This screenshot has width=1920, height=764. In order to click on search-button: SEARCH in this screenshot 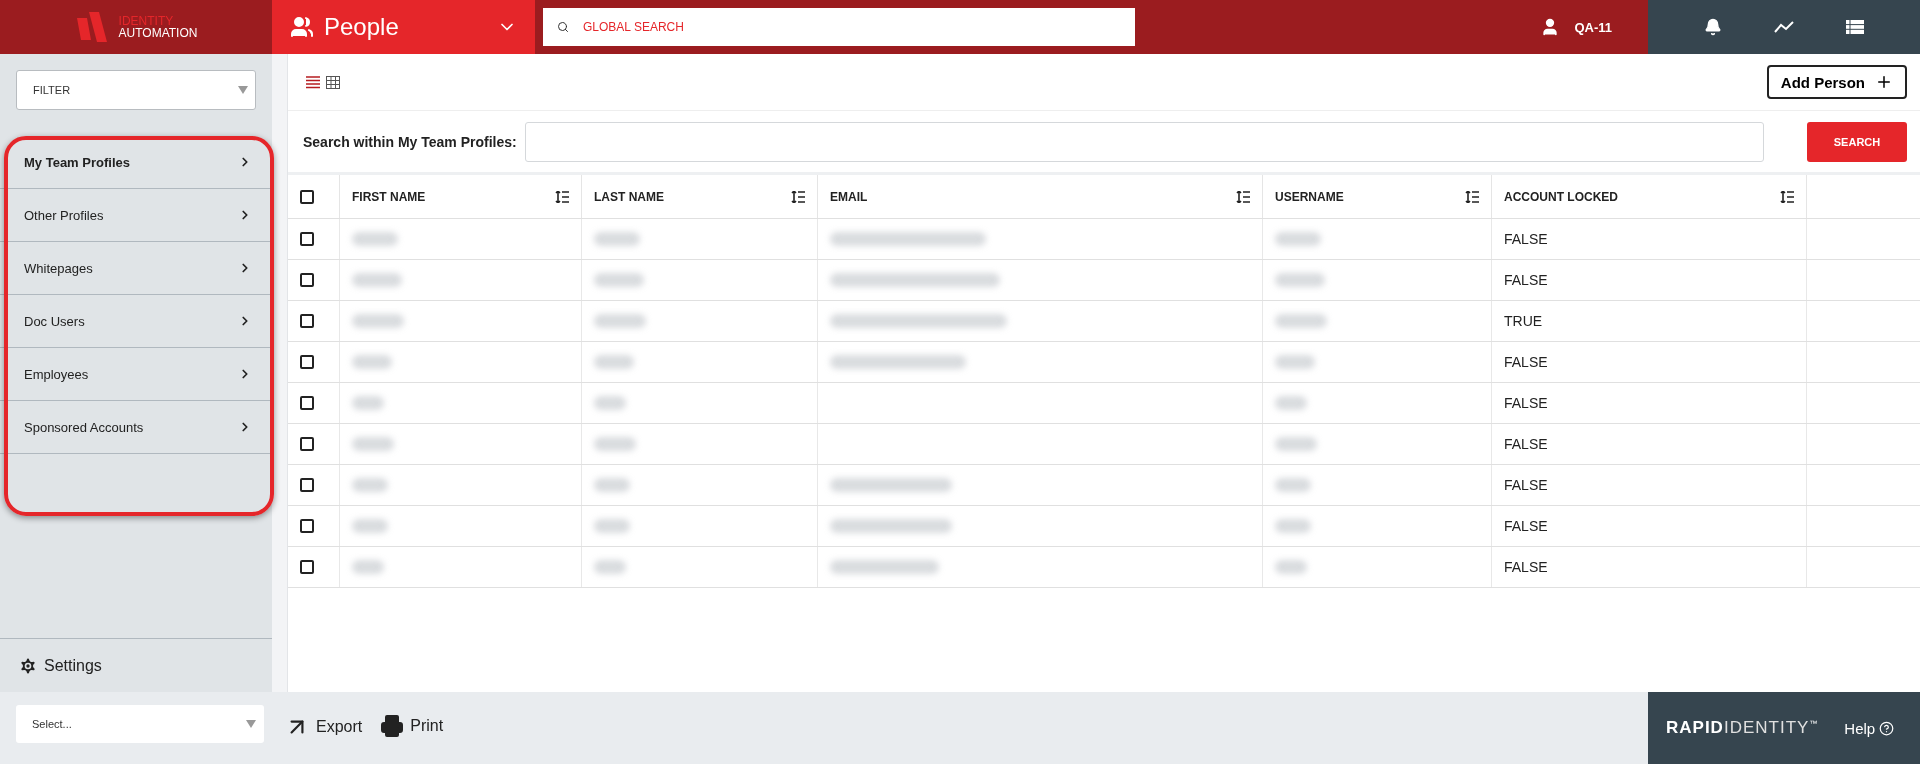, I will do `click(1857, 141)`.